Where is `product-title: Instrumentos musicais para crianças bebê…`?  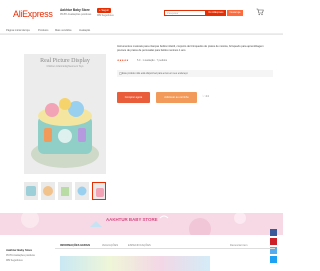 product-title: Instrumentos musicais para crianças bebê… is located at coordinates (190, 48).